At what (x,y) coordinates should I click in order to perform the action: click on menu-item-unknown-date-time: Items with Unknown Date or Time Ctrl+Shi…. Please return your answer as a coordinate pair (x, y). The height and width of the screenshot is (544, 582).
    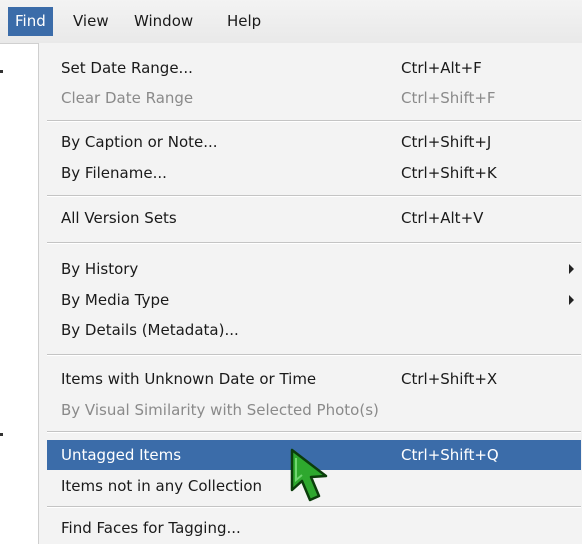
    Looking at the image, I should click on (314, 379).